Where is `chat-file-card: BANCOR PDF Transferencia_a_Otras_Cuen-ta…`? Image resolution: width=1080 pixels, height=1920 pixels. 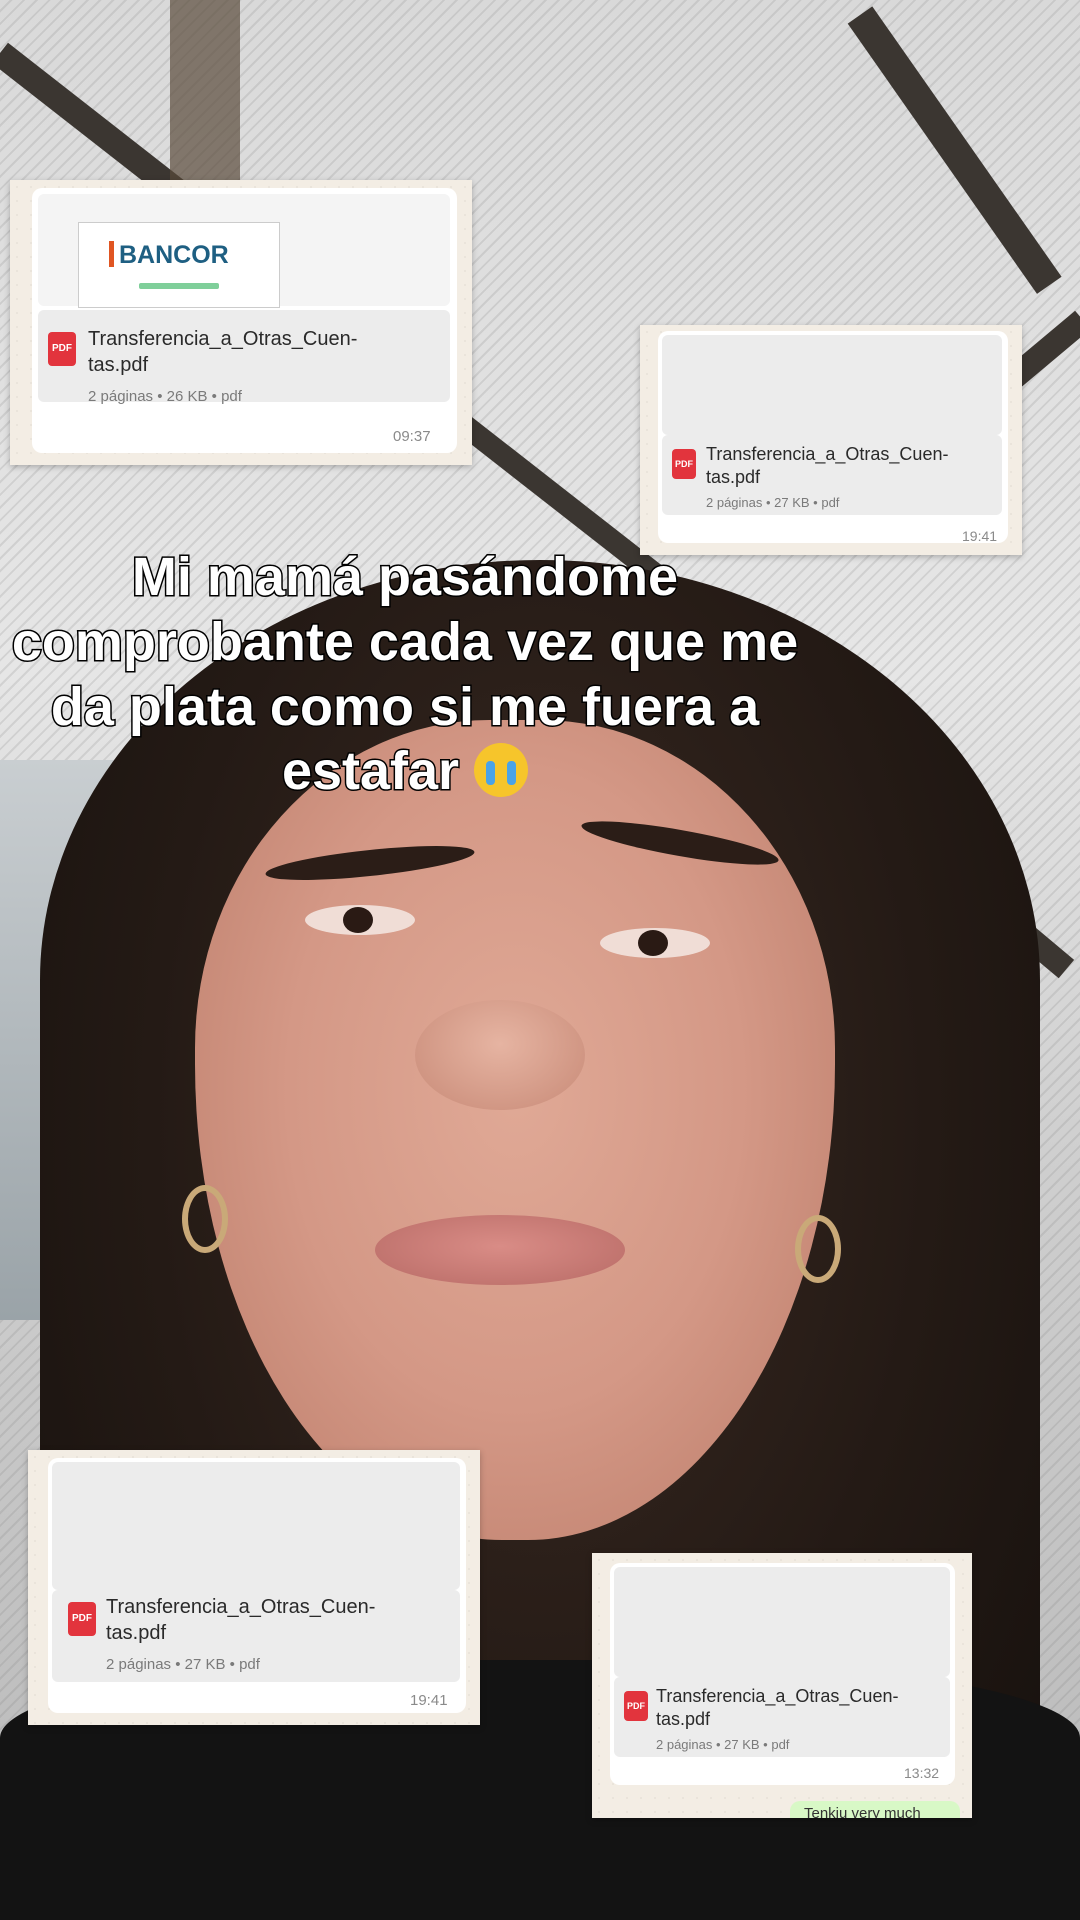
chat-file-card: BANCOR PDF Transferencia_a_Otras_Cuen-ta… is located at coordinates (241, 322).